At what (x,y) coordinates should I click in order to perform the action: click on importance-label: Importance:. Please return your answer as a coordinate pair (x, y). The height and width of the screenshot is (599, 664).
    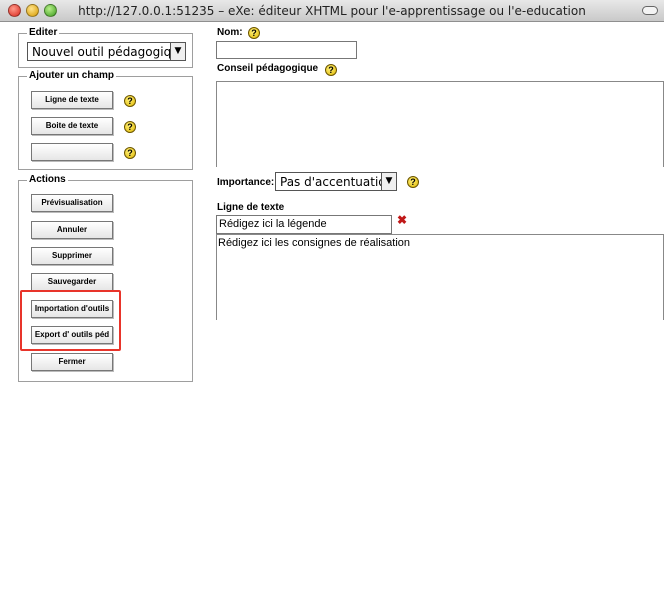
    Looking at the image, I should click on (246, 182).